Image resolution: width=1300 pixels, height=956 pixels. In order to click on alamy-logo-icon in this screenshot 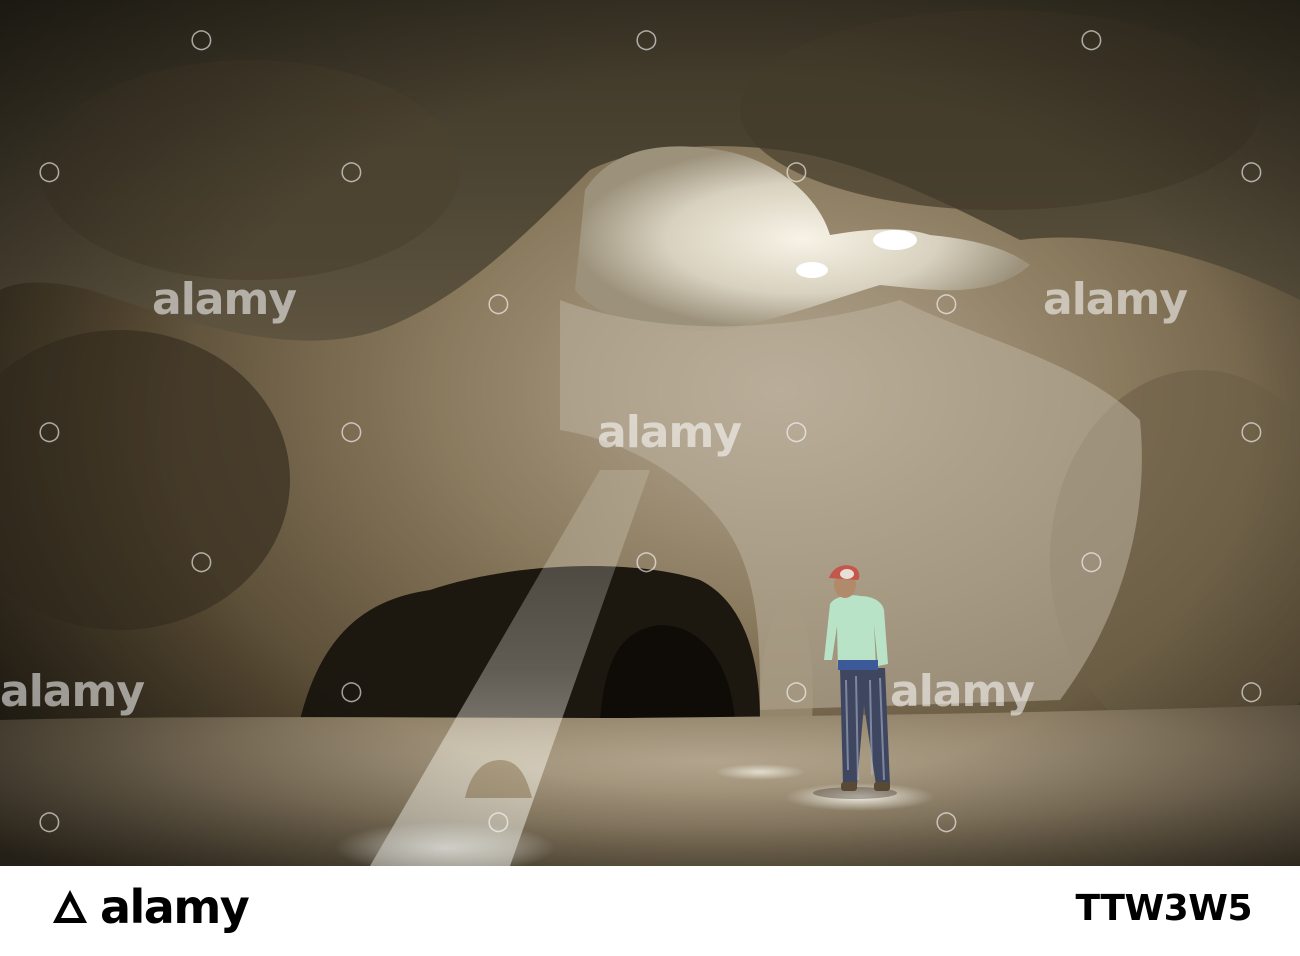, I will do `click(70, 906)`.